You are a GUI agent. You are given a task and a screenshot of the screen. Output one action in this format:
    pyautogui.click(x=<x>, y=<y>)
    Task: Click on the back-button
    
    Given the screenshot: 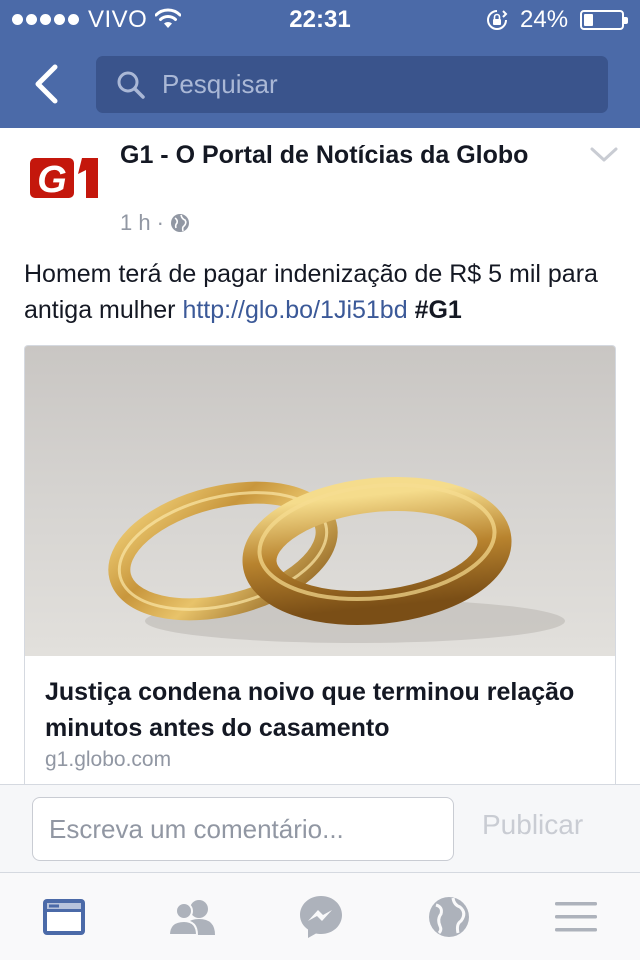 What is the action you would take?
    pyautogui.click(x=46, y=84)
    